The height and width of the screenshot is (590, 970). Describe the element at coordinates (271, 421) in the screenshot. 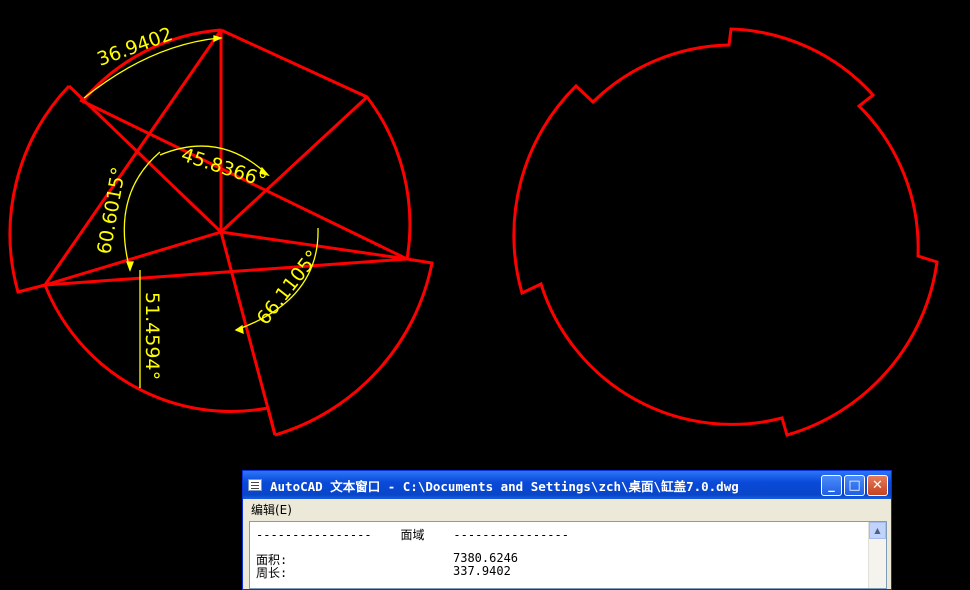

I see `step-bottom` at that location.